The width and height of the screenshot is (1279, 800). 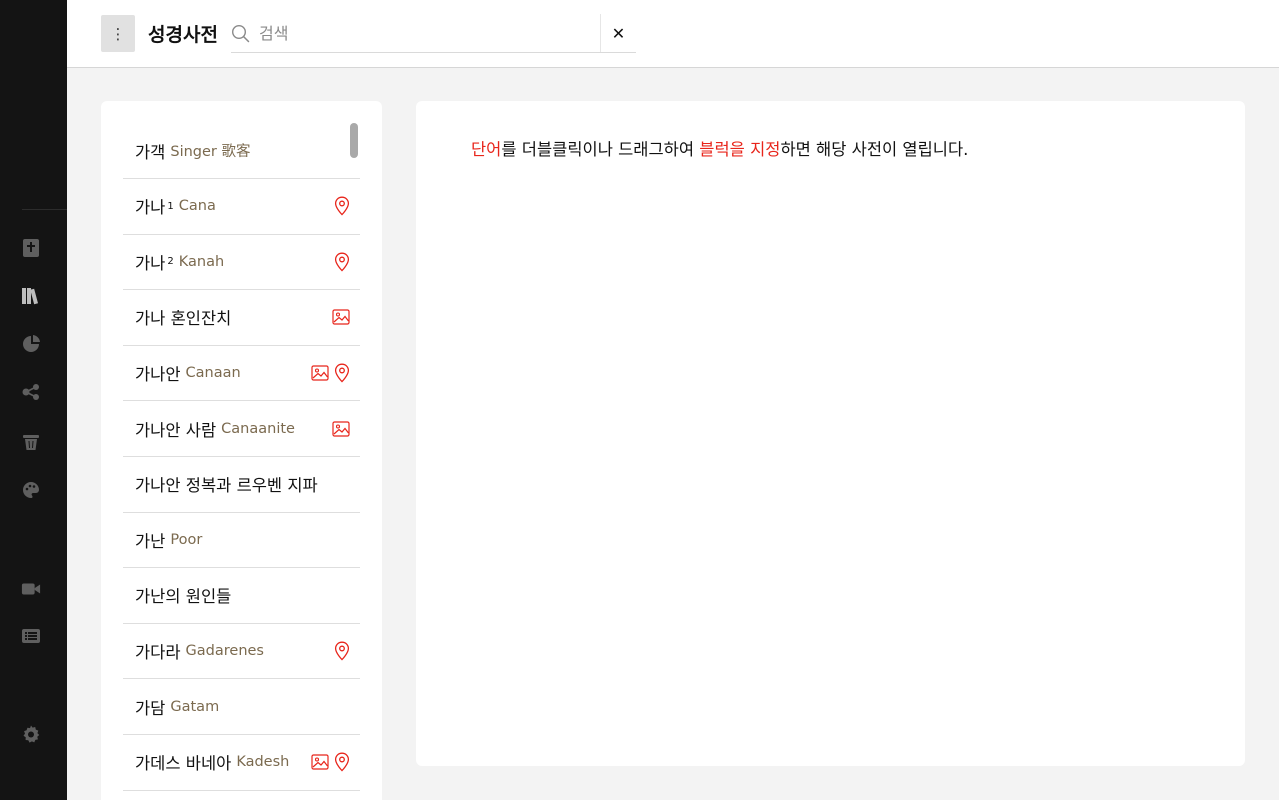 I want to click on list-item: 가나안 정복과 르우벤 지파, so click(x=241, y=485).